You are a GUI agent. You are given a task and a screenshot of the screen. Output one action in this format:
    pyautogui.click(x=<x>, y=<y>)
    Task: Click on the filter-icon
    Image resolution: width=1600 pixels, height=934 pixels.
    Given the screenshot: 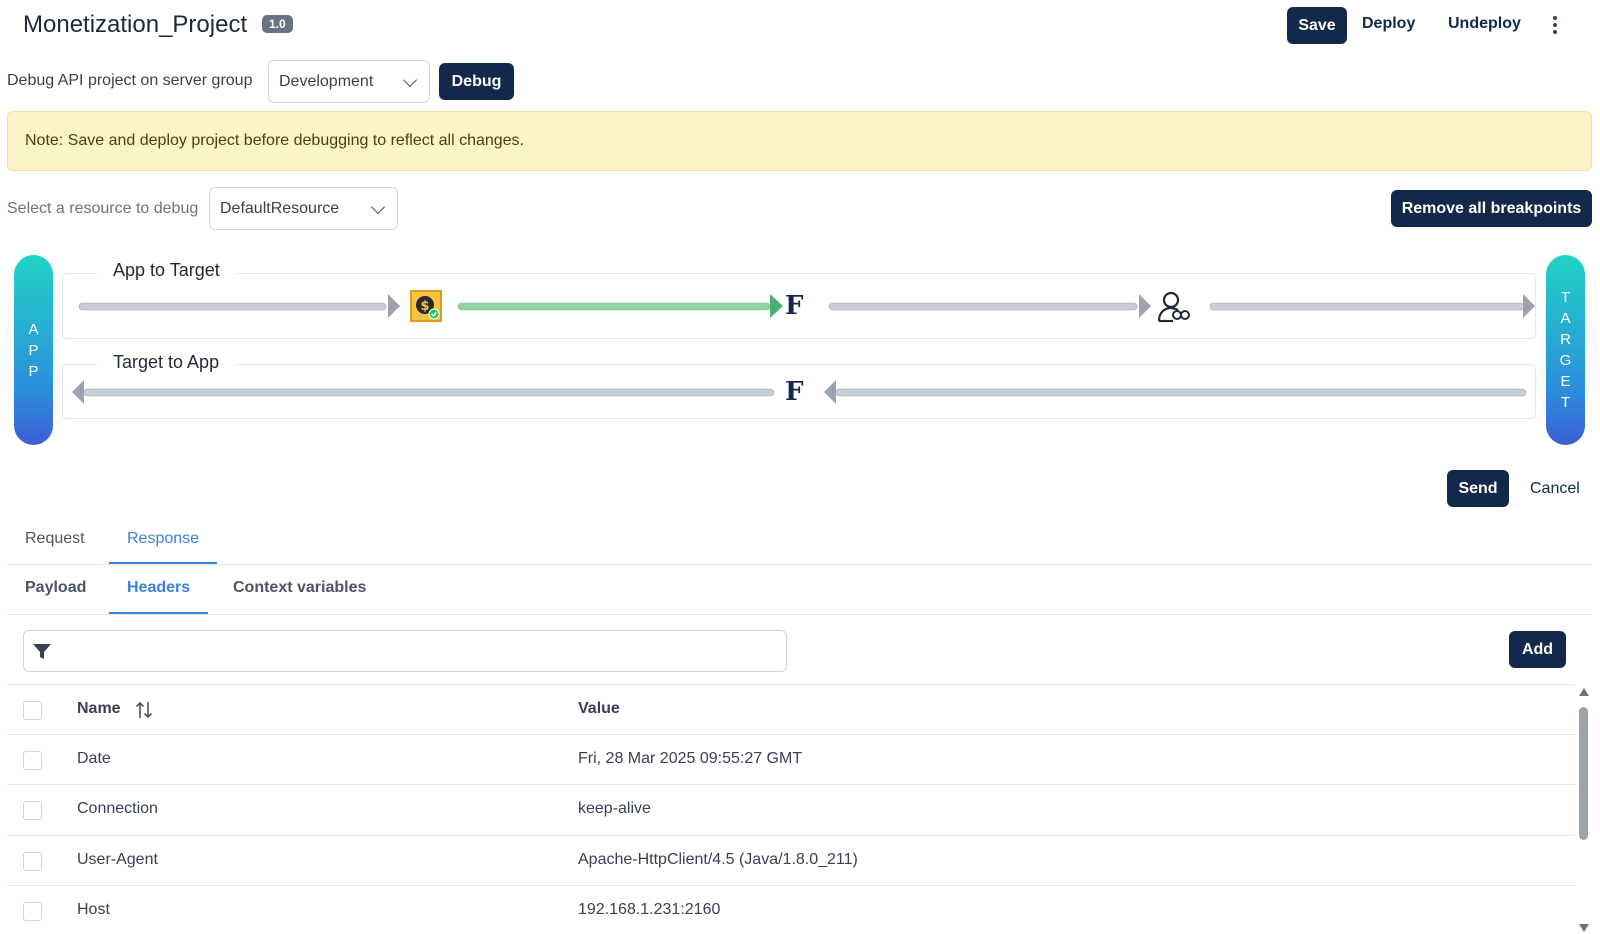 What is the action you would take?
    pyautogui.click(x=42, y=651)
    